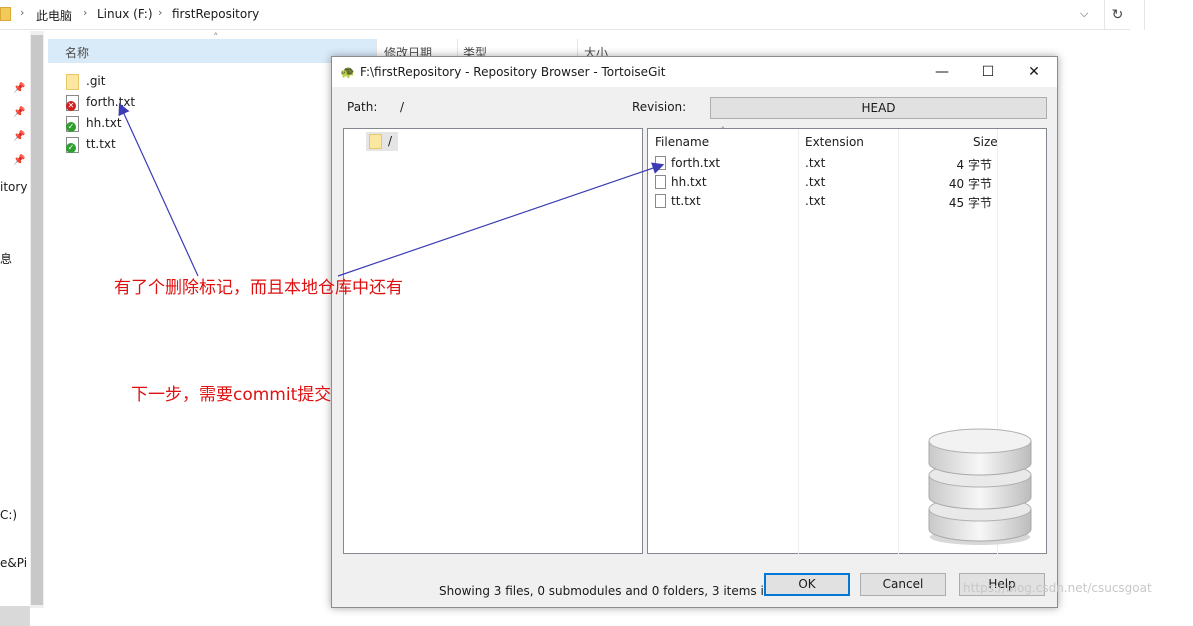 The height and width of the screenshot is (626, 1193). What do you see at coordinates (985, 142) in the screenshot?
I see `column-header-size: Size` at bounding box center [985, 142].